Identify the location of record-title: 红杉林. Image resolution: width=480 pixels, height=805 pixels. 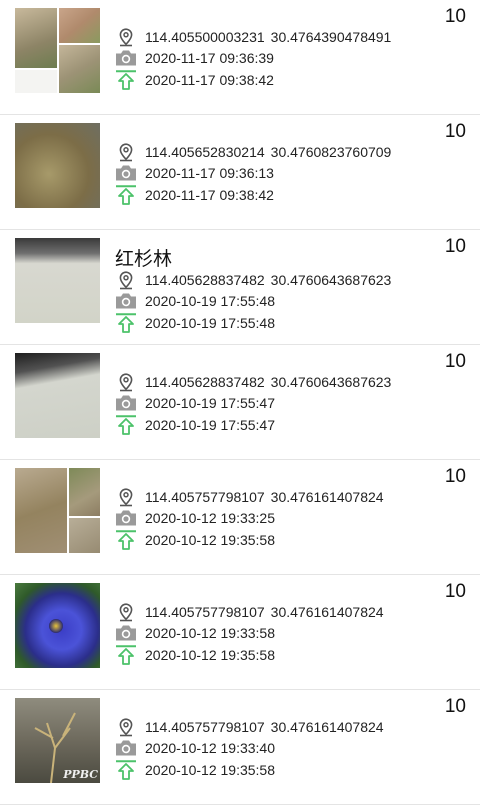
(144, 259).